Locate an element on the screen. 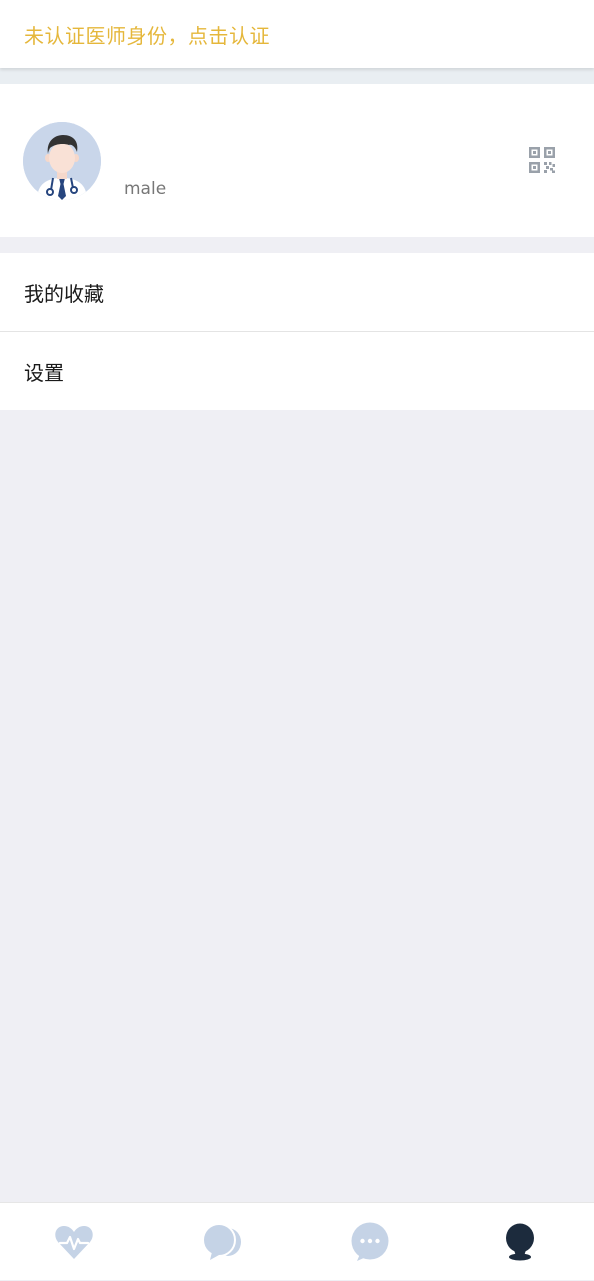  tab-messages is located at coordinates (370, 1242).